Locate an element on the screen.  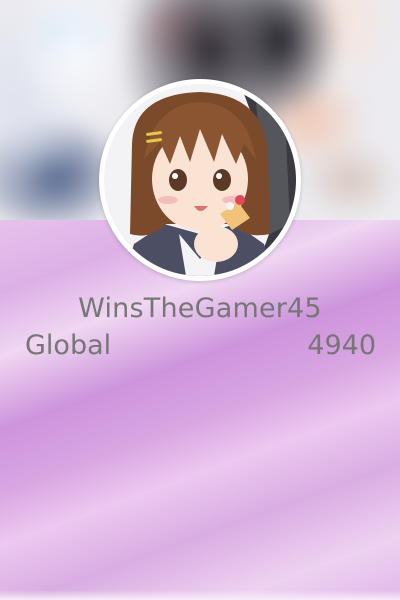
region-label: Global is located at coordinates (68, 345).